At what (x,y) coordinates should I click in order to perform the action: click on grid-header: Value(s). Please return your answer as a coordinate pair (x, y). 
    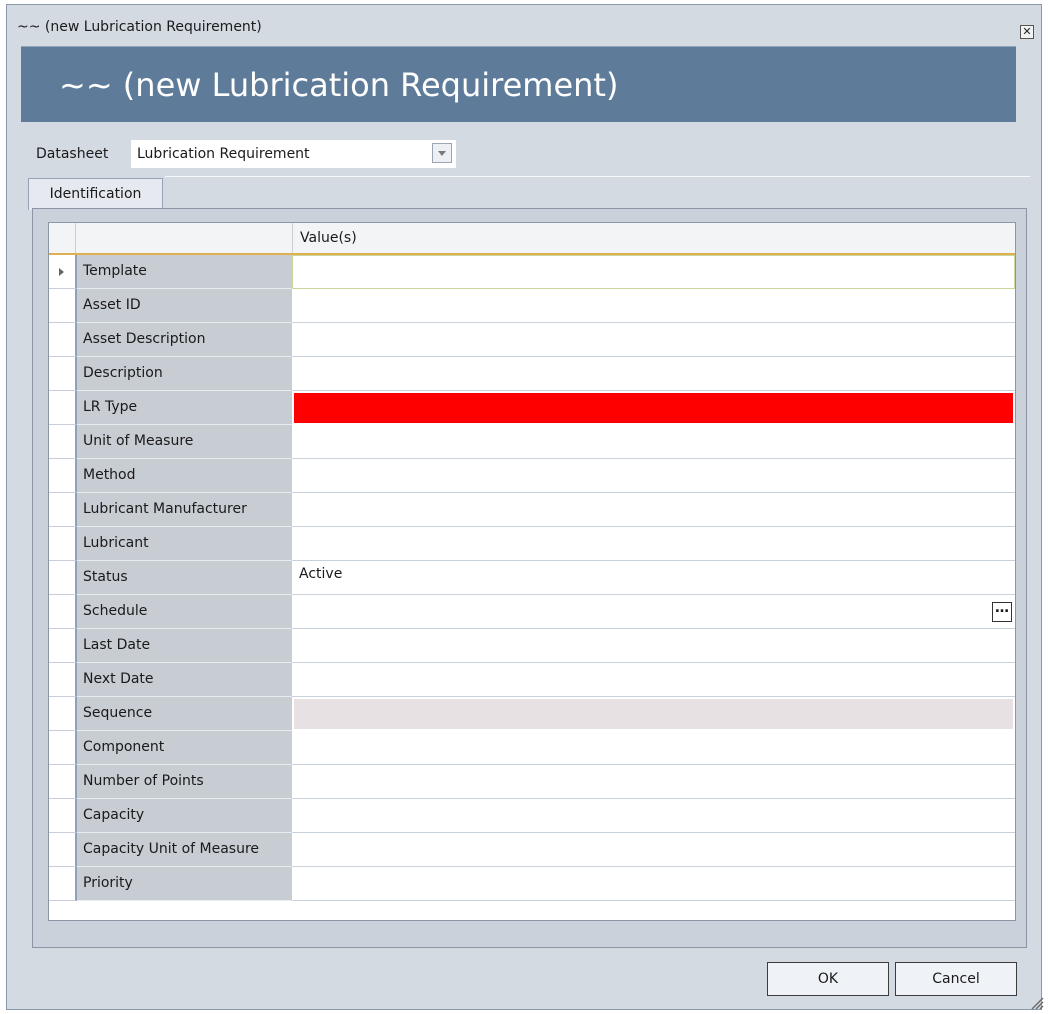
    Looking at the image, I should click on (532, 239).